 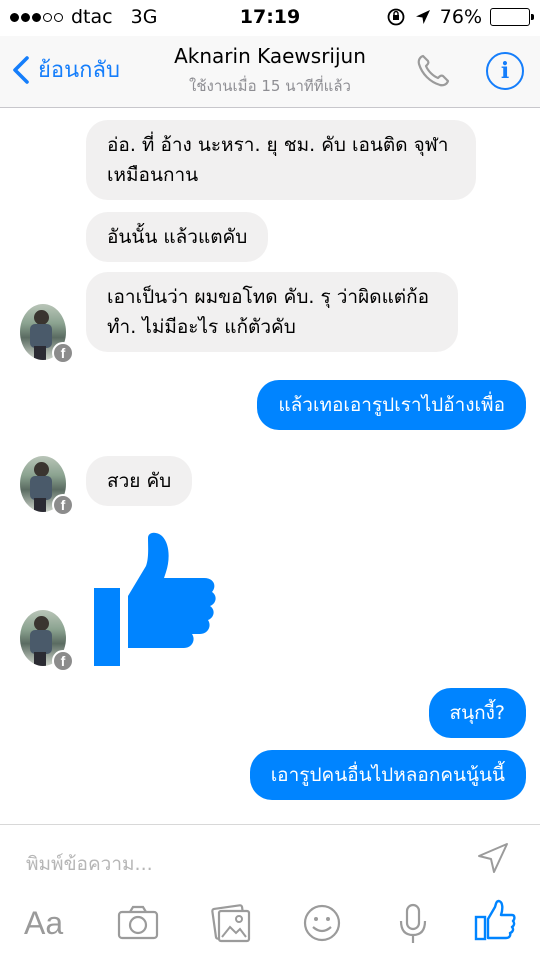 I want to click on contact-name: Aknarin Kaewsrijun, so click(x=270, y=56).